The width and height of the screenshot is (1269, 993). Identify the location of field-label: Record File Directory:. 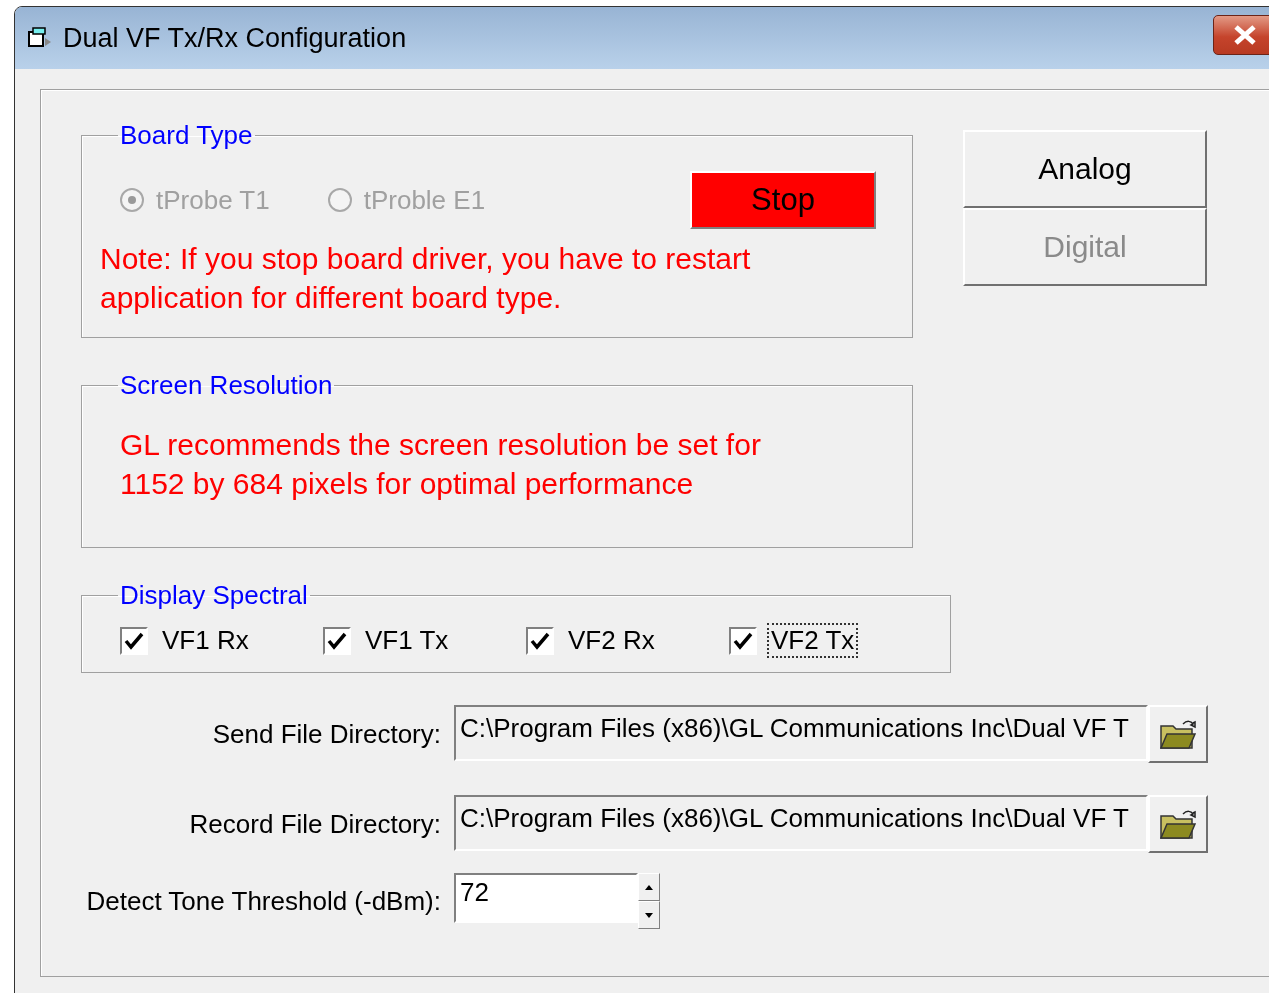
(315, 824).